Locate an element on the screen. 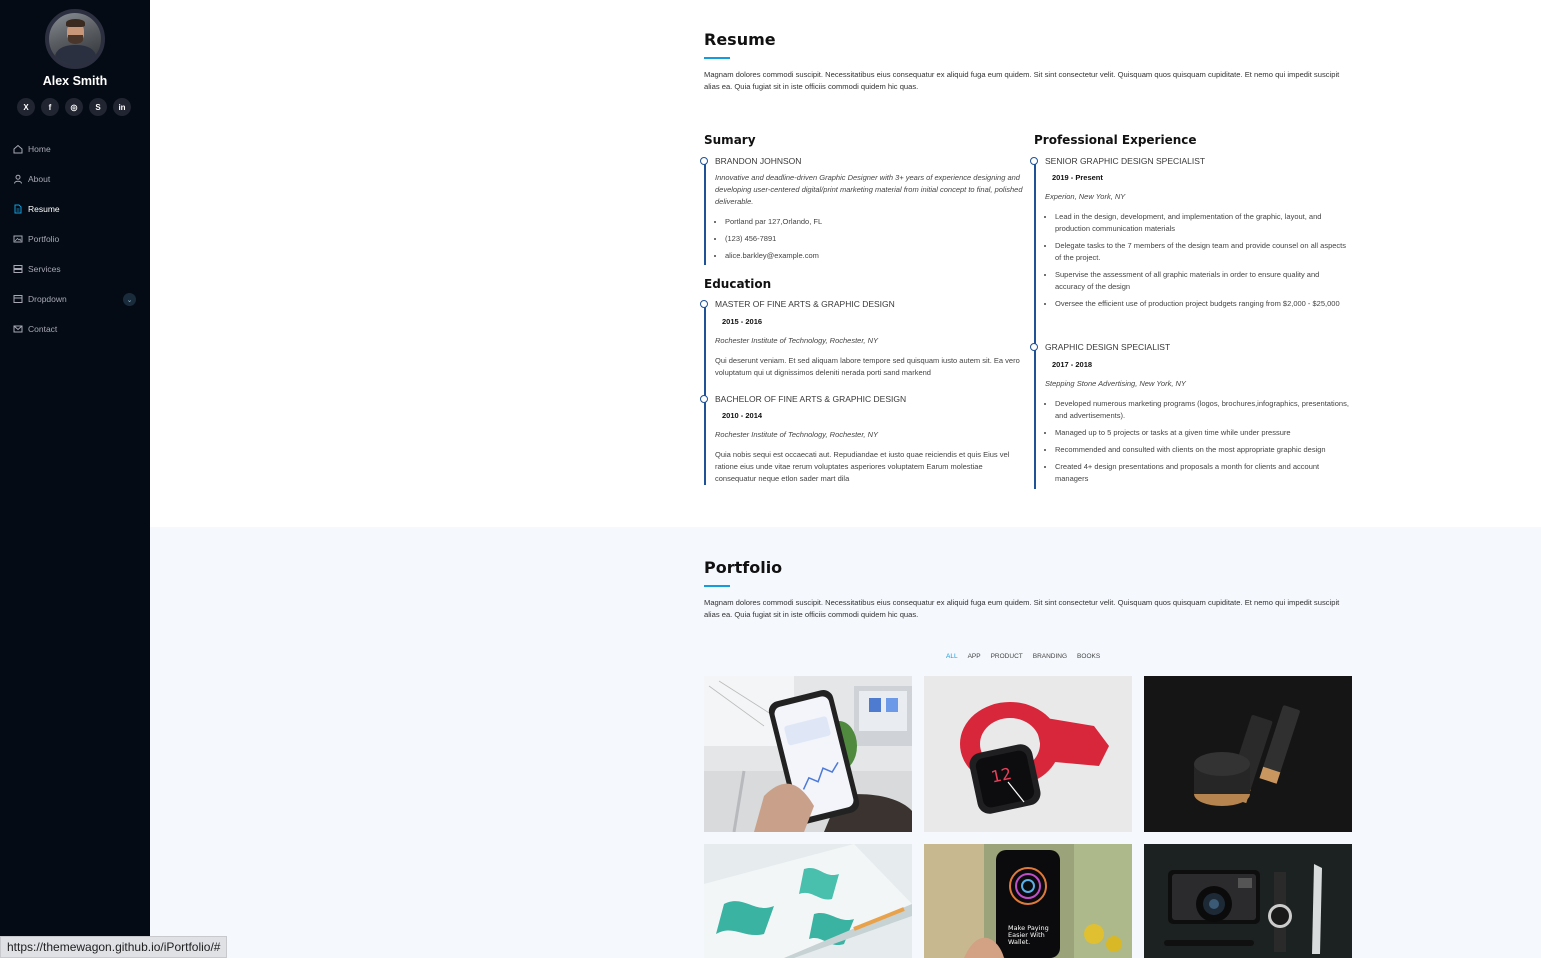 The image size is (1541, 958). nav-item-home: Home is located at coordinates (75, 149).